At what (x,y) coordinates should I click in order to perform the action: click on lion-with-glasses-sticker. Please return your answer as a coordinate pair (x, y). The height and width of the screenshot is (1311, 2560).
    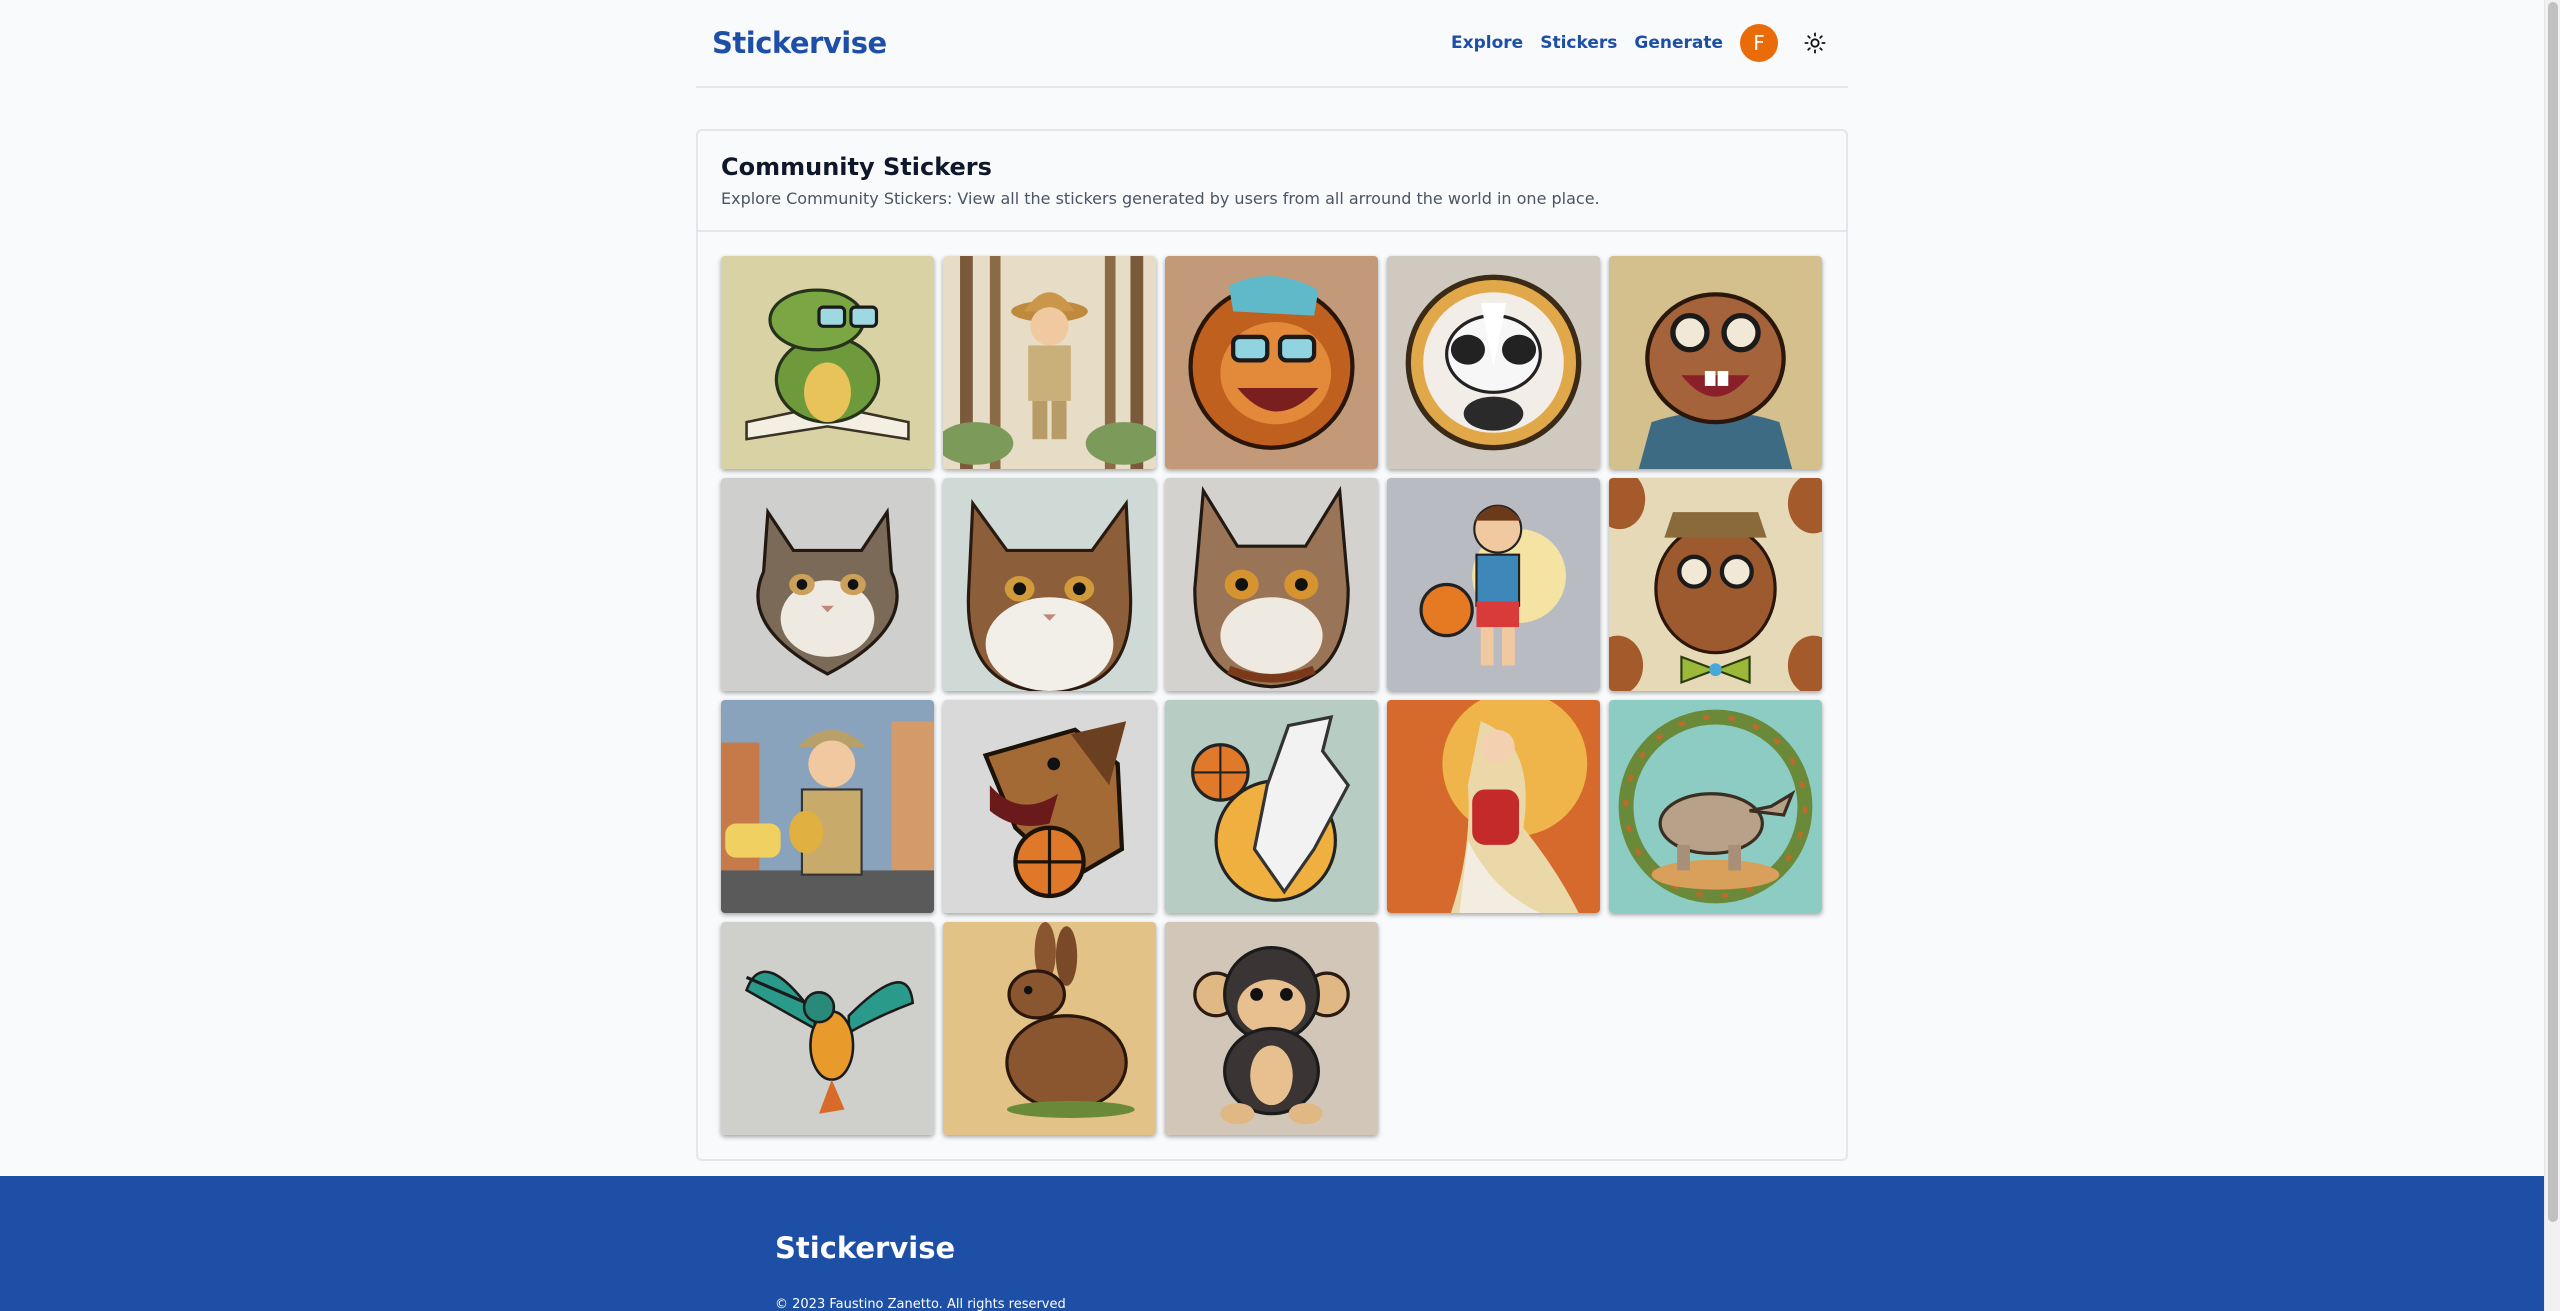
    Looking at the image, I should click on (1271, 362).